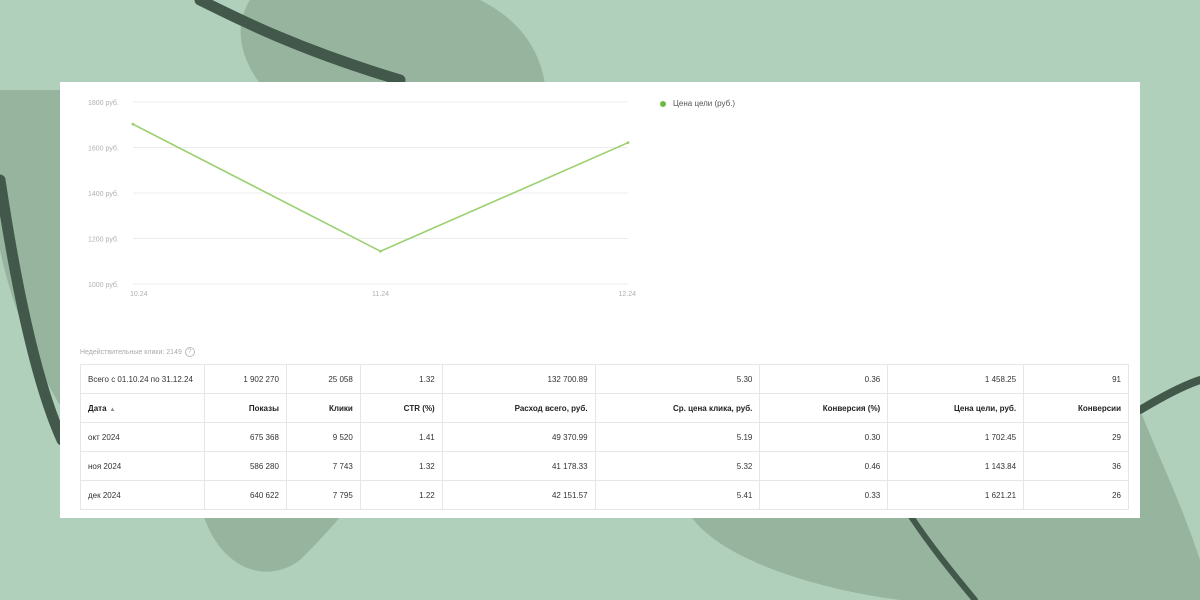 This screenshot has width=1200, height=600. What do you see at coordinates (342, 437) in the screenshot?
I see `cell-value: 9 520` at bounding box center [342, 437].